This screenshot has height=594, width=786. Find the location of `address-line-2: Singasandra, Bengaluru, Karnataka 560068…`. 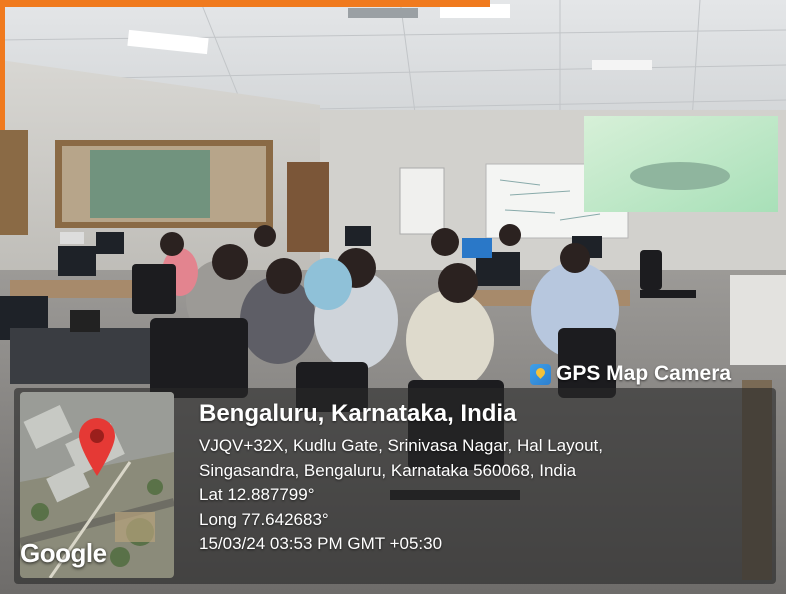

address-line-2: Singasandra, Bengaluru, Karnataka 560068… is located at coordinates (388, 470).